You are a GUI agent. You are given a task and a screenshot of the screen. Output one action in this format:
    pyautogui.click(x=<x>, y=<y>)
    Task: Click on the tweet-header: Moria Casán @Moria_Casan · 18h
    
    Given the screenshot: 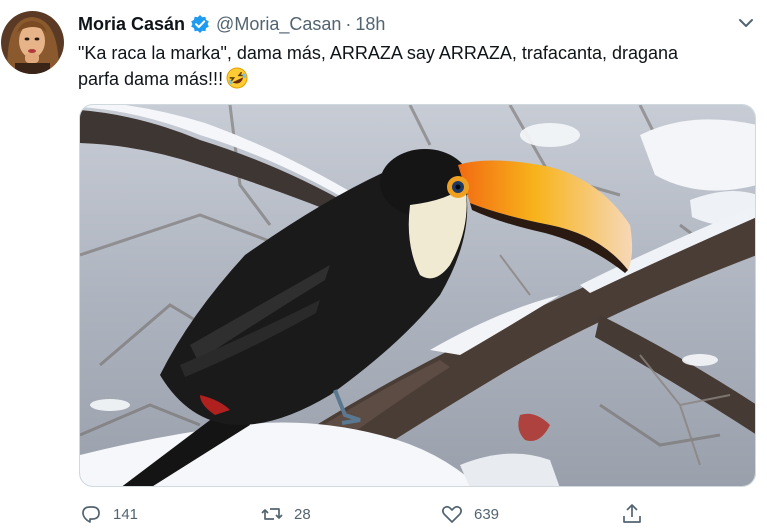 What is the action you would take?
    pyautogui.click(x=231, y=24)
    